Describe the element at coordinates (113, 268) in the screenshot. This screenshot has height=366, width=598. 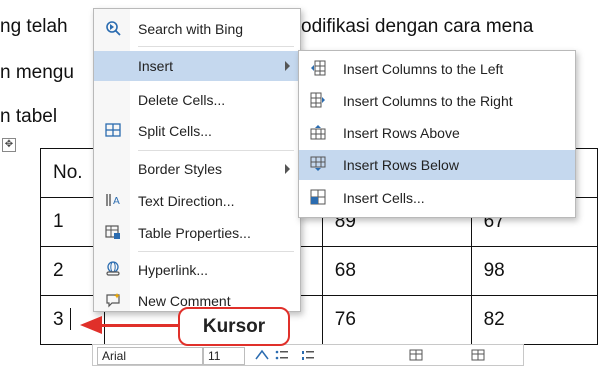
I see `hyperlink-icon` at that location.